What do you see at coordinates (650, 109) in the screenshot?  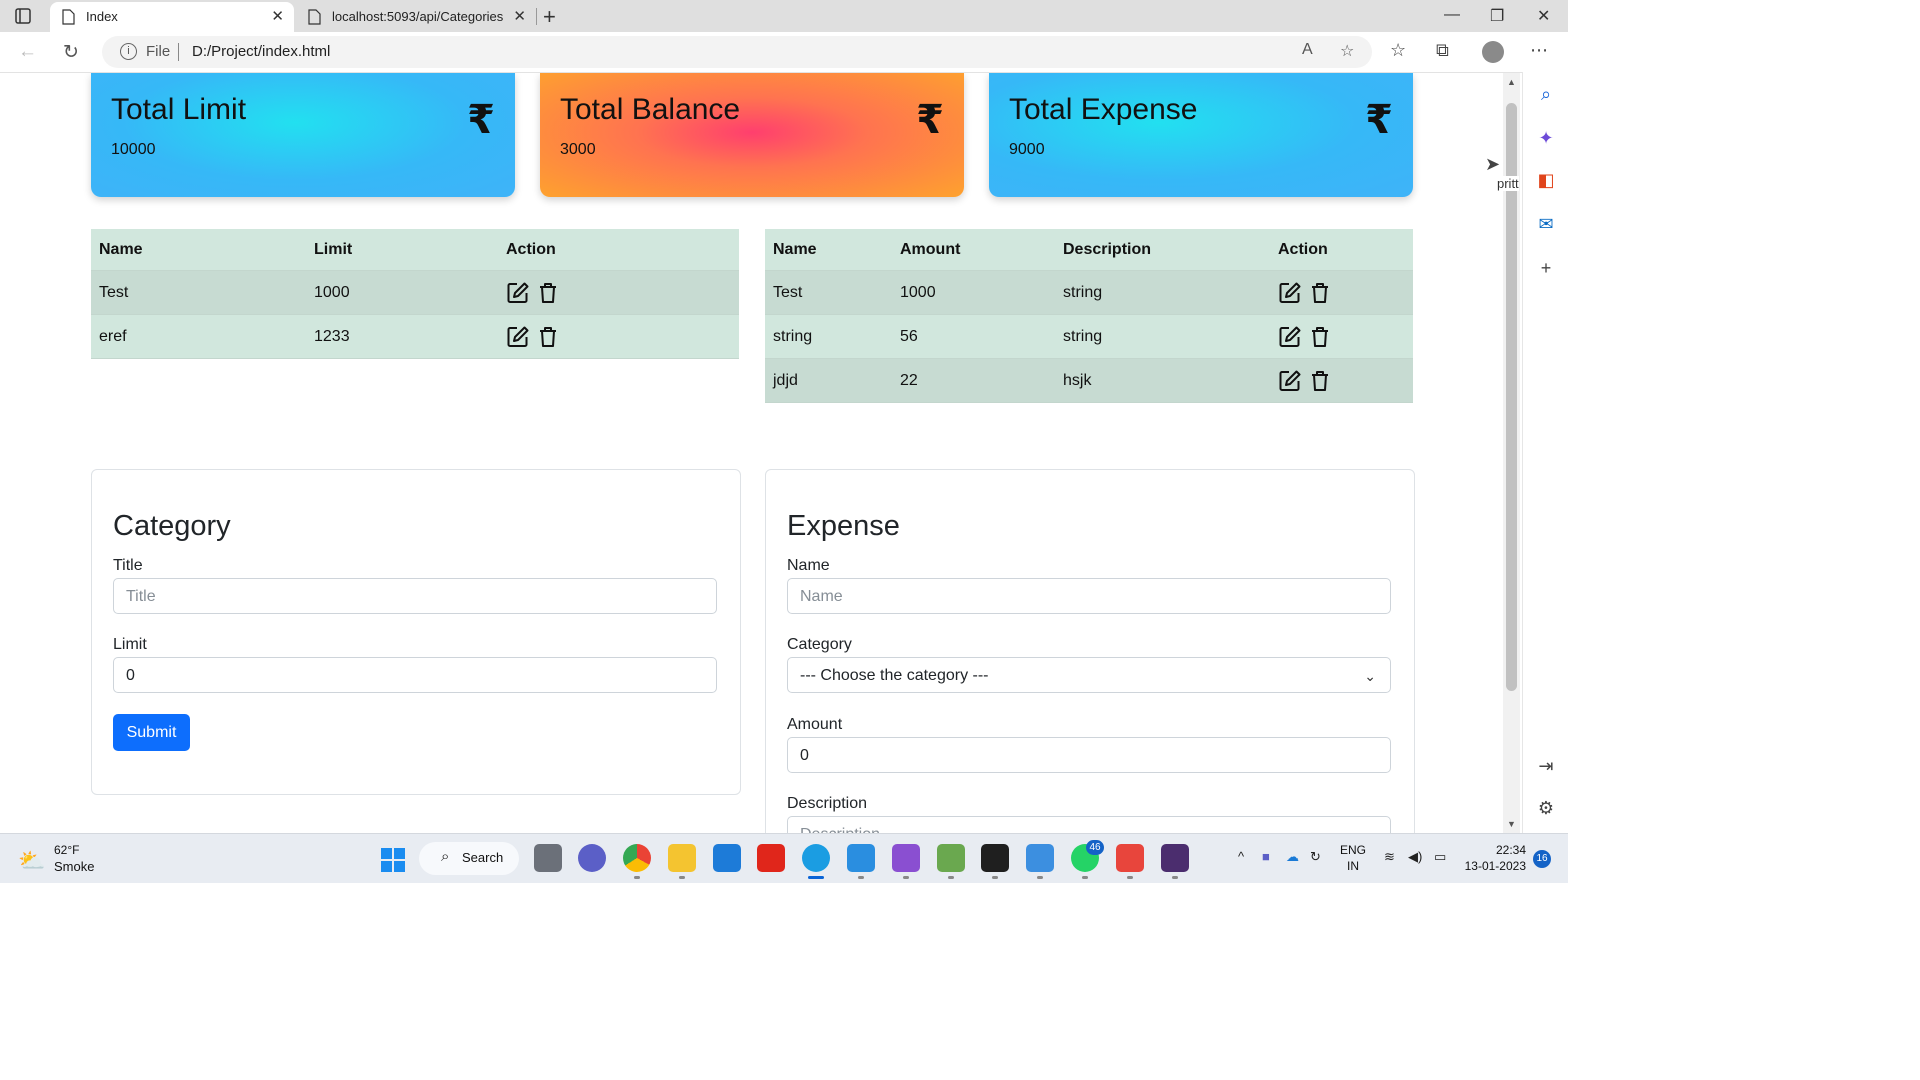 I see `card-title: Total Balance` at bounding box center [650, 109].